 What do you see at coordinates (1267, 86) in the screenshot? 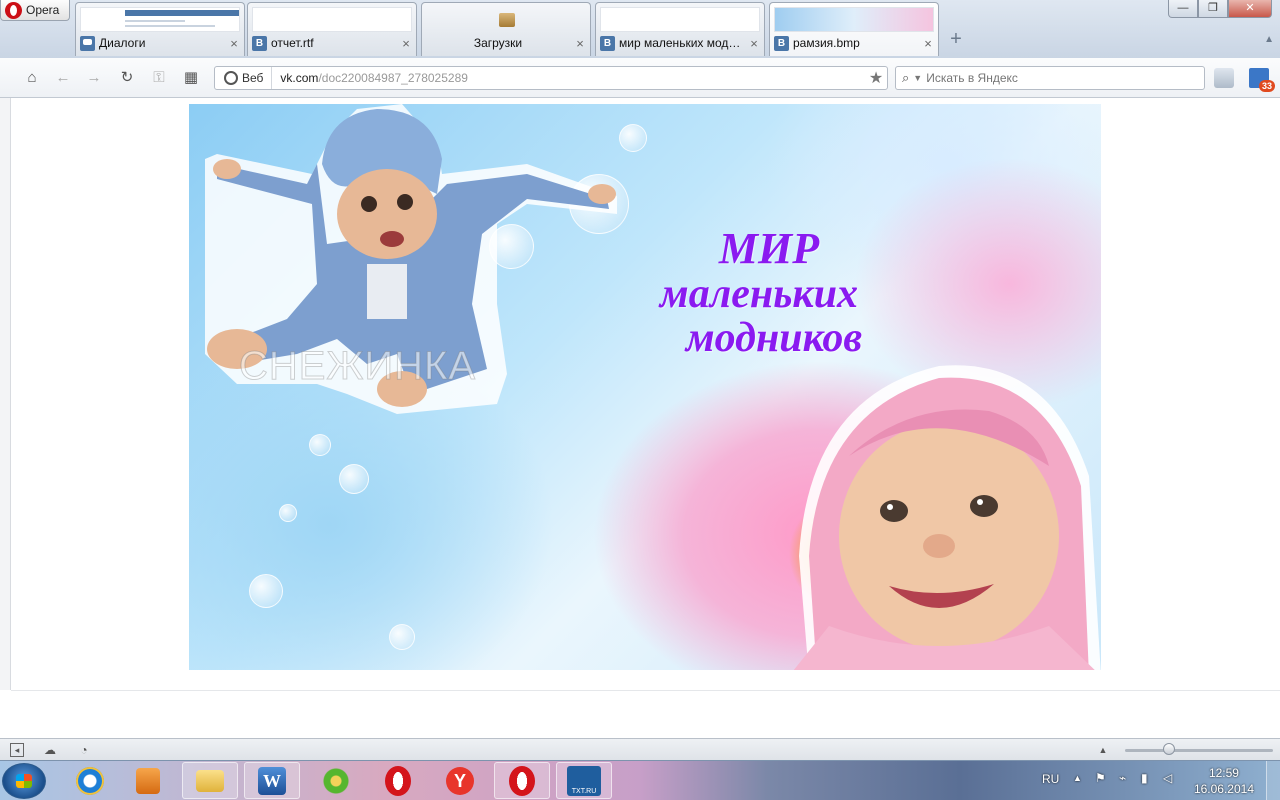
I see `mail-count-badge: 33` at bounding box center [1267, 86].